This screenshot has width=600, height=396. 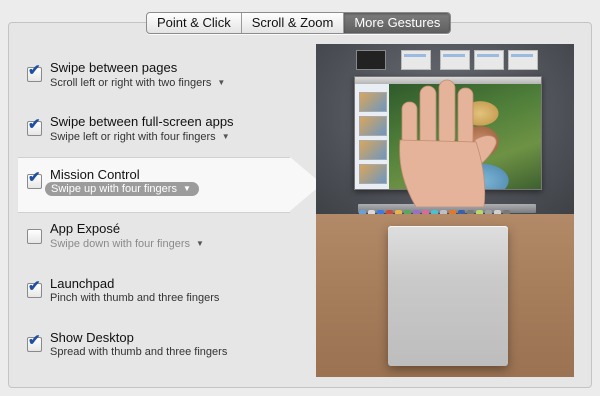 I want to click on option-app-expose: App Exposé Swipe down with four fingers ▼, so click(x=162, y=241).